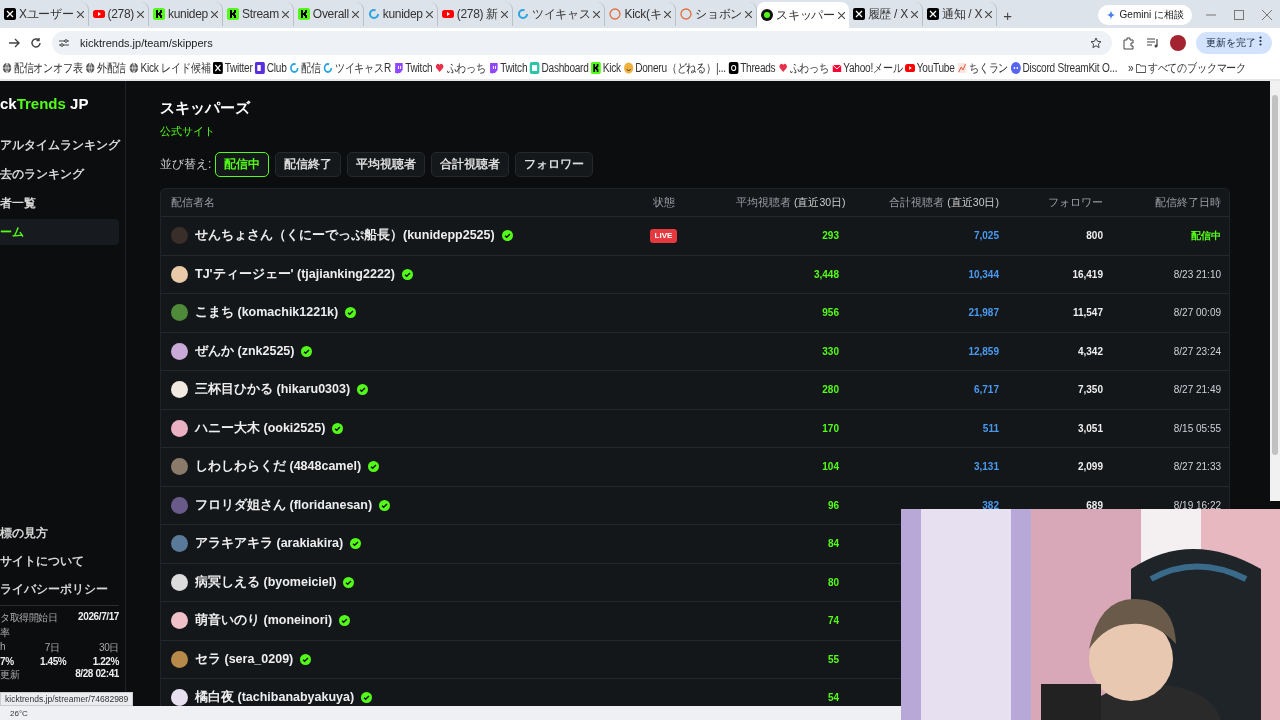 The width and height of the screenshot is (1280, 720). Describe the element at coordinates (266, 582) in the screenshot. I see `streamer-name: 病冥しえる (byomeiciel)` at that location.